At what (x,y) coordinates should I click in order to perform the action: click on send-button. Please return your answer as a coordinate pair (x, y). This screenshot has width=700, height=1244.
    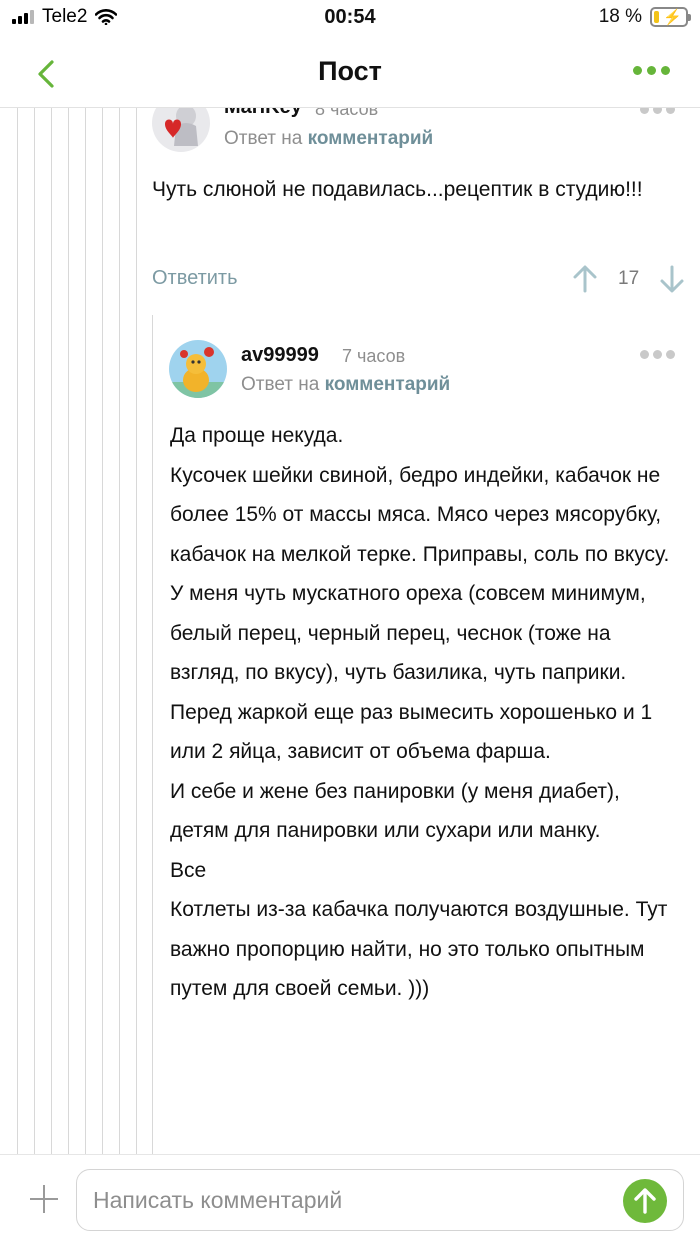
    Looking at the image, I should click on (645, 1201).